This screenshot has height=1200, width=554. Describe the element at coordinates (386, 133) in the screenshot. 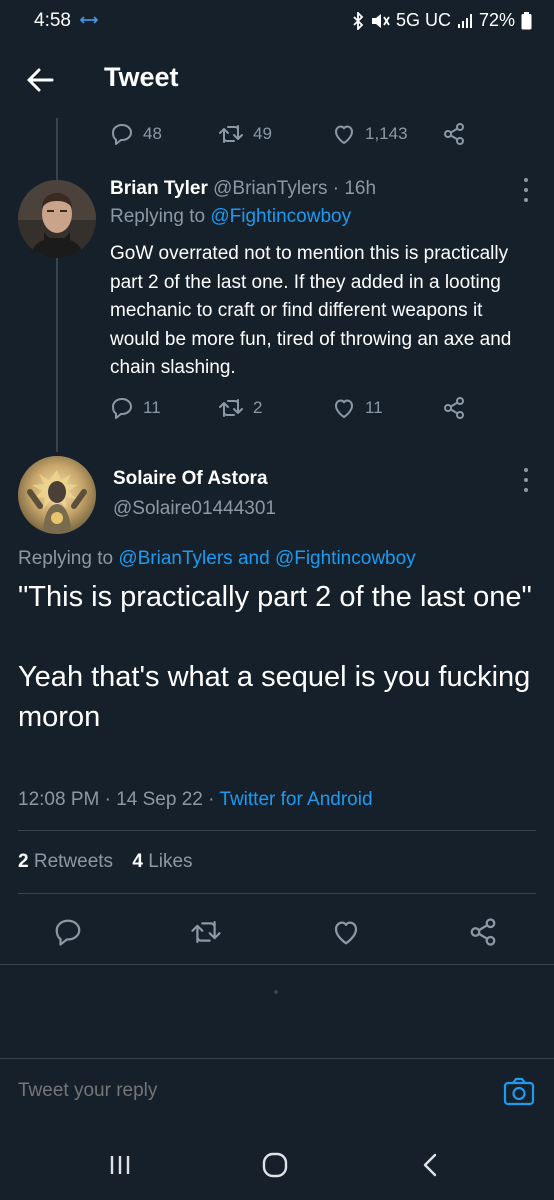

I see `like-count: 1,143` at that location.